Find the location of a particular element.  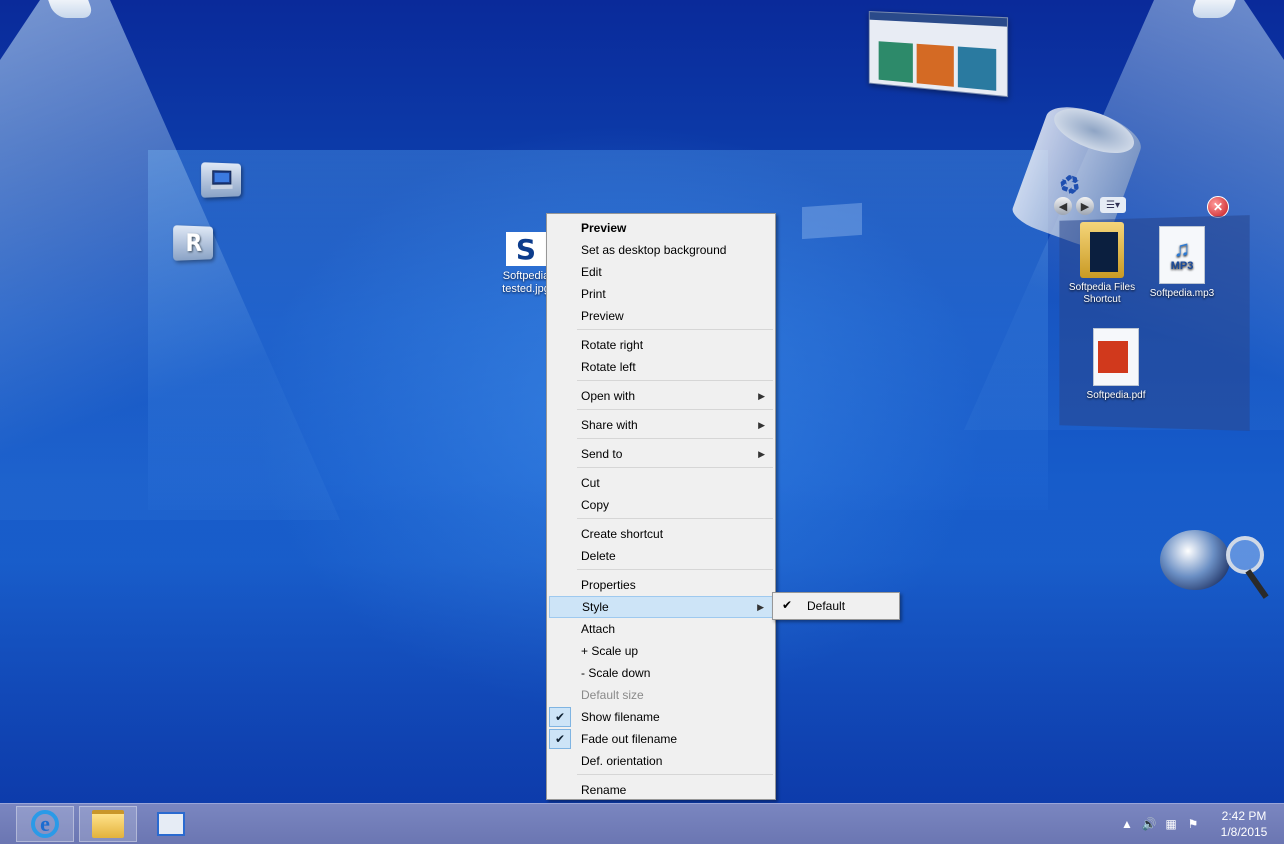

menu-item-cut: Cut is located at coordinates (661, 483).